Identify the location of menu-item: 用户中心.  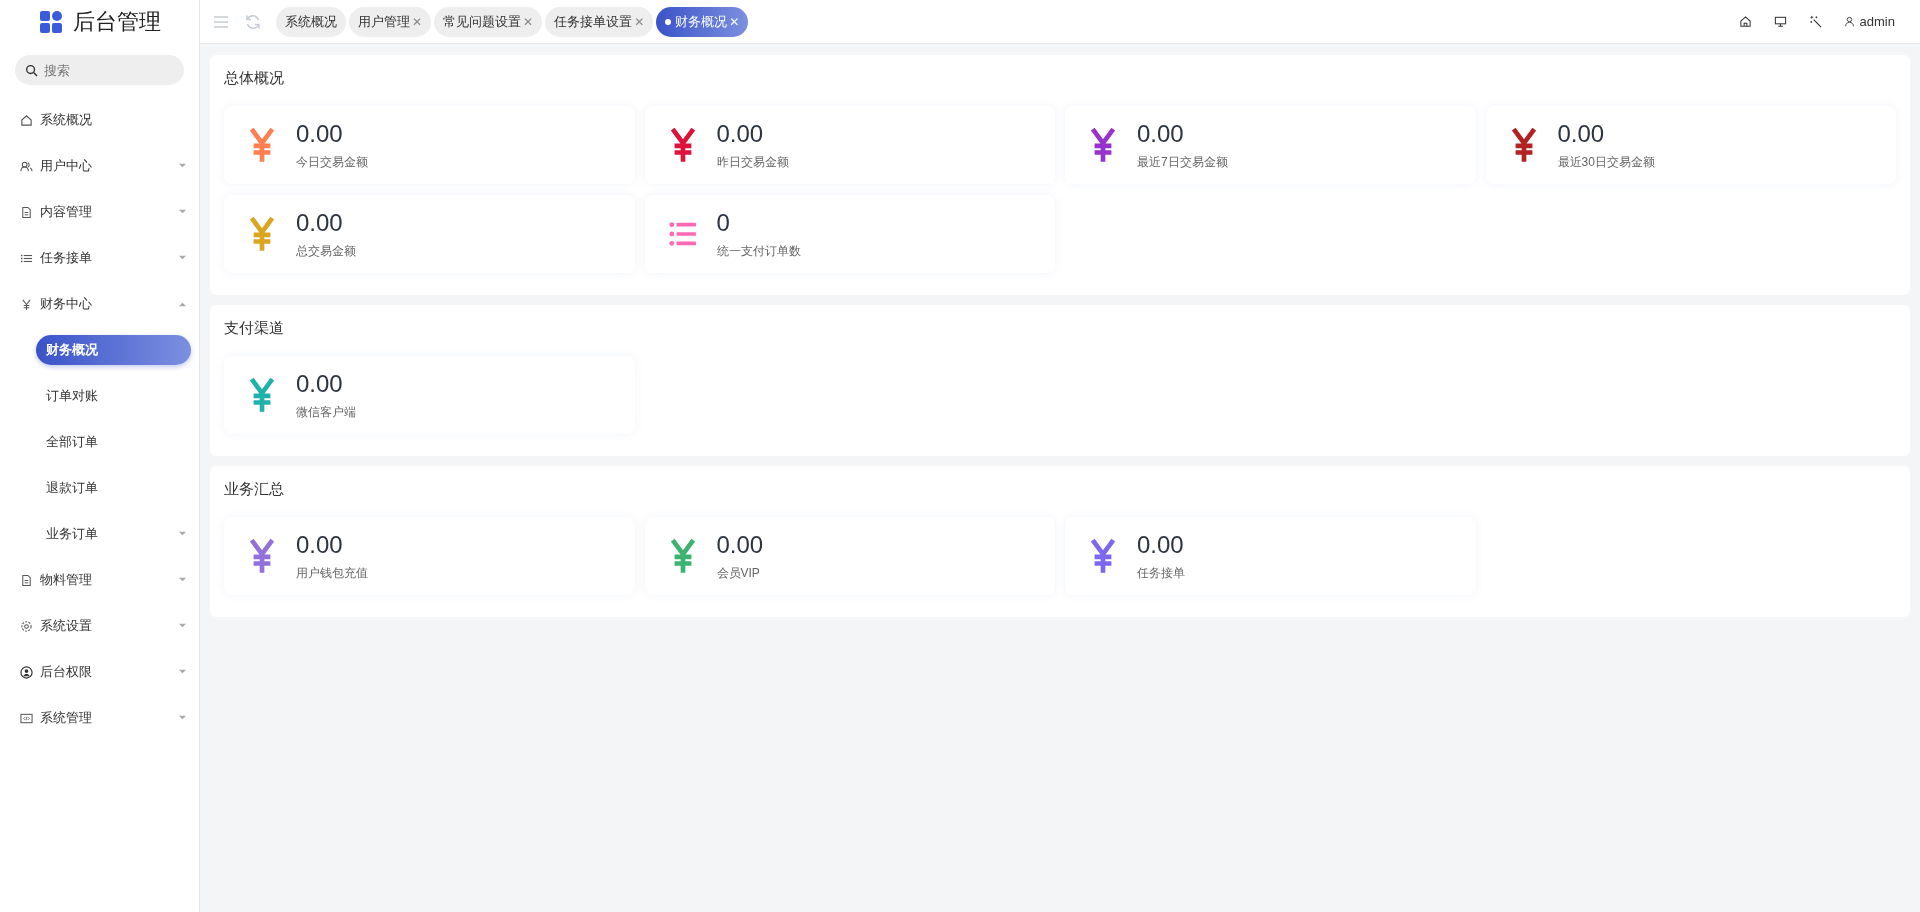
(99, 166).